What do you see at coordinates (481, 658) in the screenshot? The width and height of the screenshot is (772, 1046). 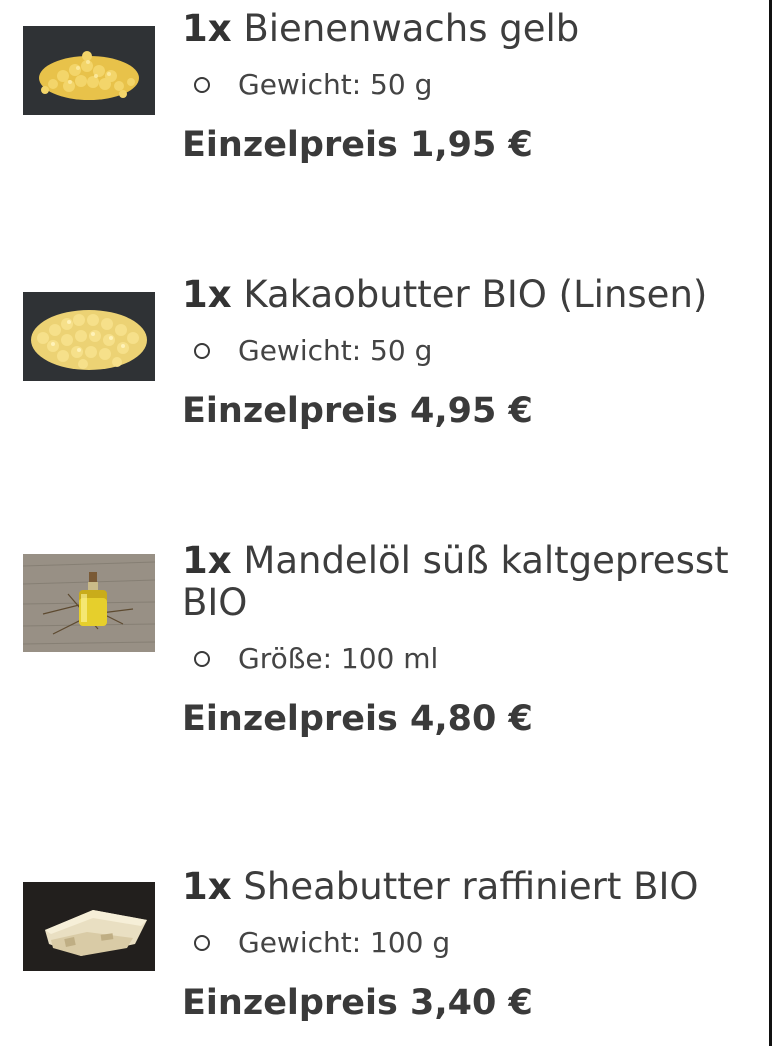 I see `variant-line: Größe: 100 ml` at bounding box center [481, 658].